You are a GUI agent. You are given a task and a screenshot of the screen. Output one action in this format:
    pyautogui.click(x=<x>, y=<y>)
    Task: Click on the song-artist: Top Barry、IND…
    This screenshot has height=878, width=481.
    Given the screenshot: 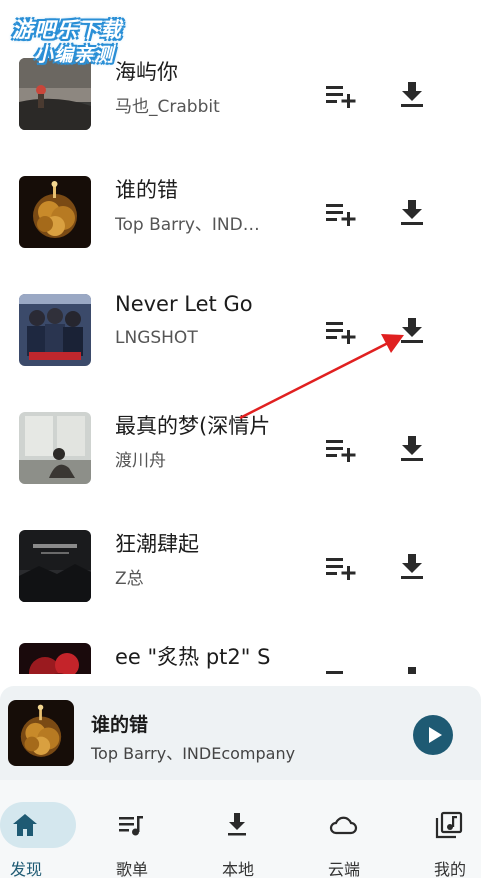 What is the action you would take?
    pyautogui.click(x=187, y=225)
    